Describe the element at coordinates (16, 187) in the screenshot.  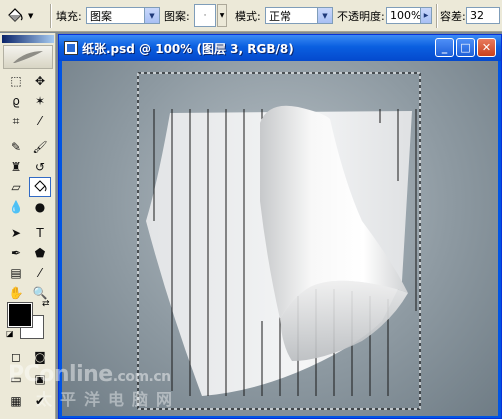
I see `eraser-tool-icon: ▱` at that location.